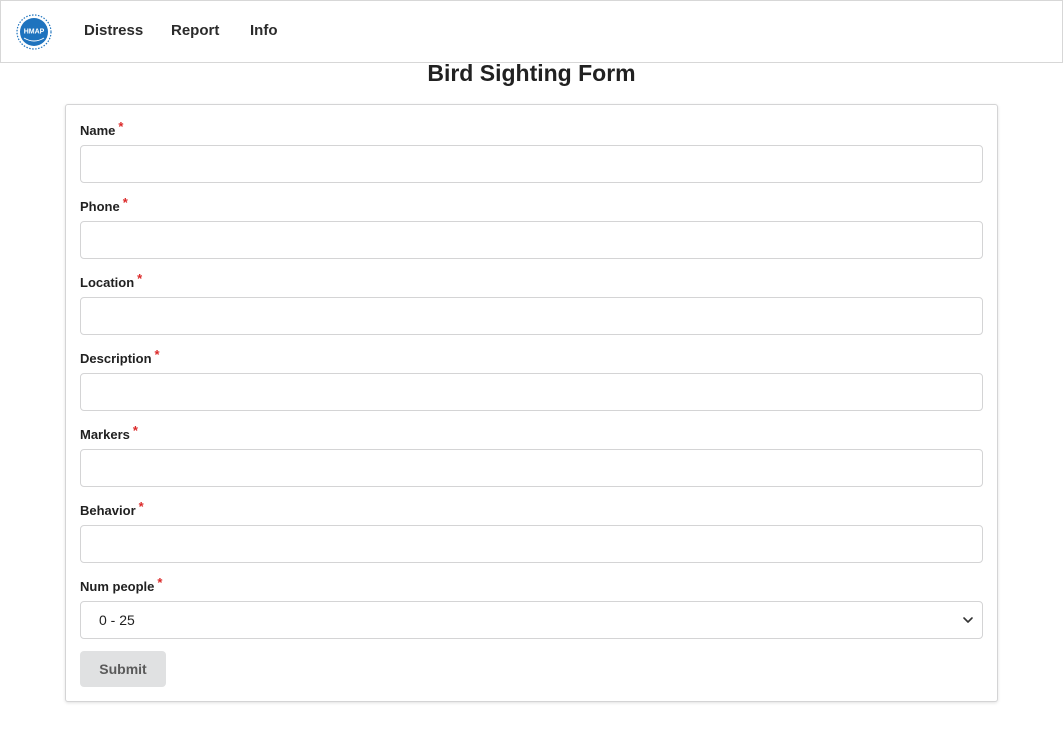 The height and width of the screenshot is (745, 1063). I want to click on description-label: Description, so click(116, 358).